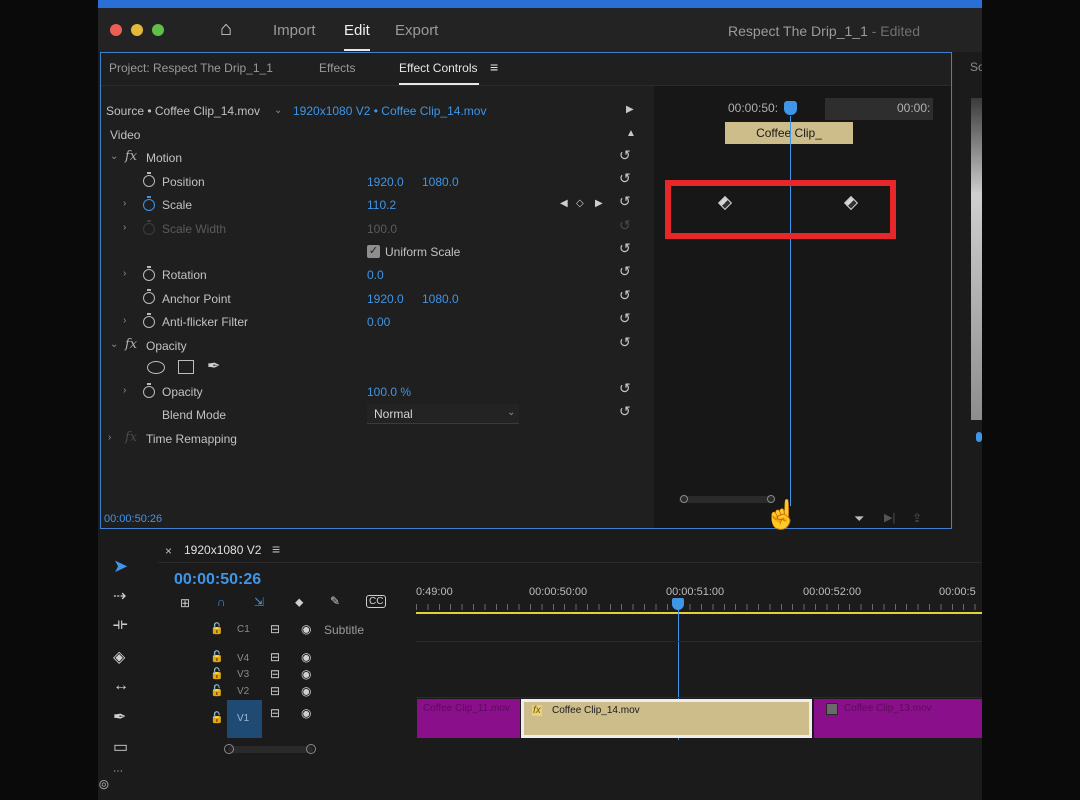 The image size is (1080, 800). What do you see at coordinates (625, 295) in the screenshot?
I see `reset-anchor-point-icon: ↺` at bounding box center [625, 295].